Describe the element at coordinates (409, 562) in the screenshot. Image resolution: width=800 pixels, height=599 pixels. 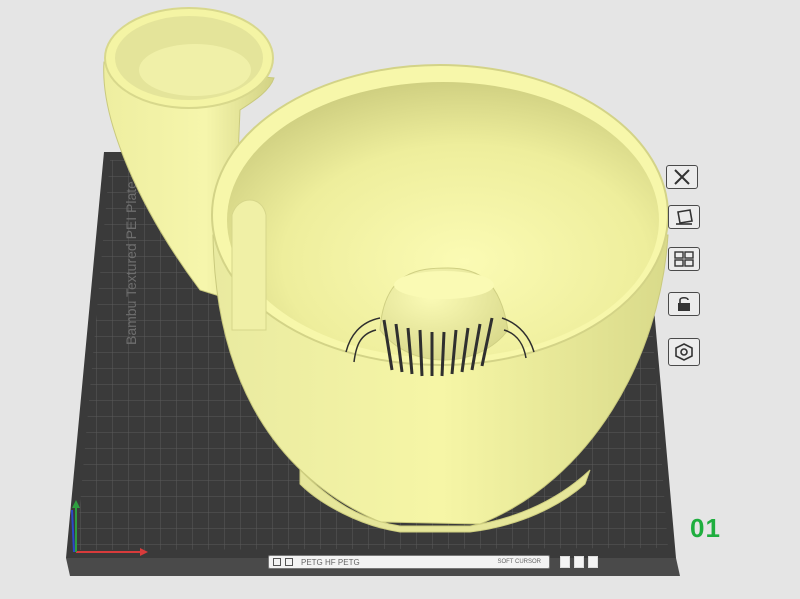
I see `object-info-bar: PETG HF PETG SOFT CURSOR` at that location.